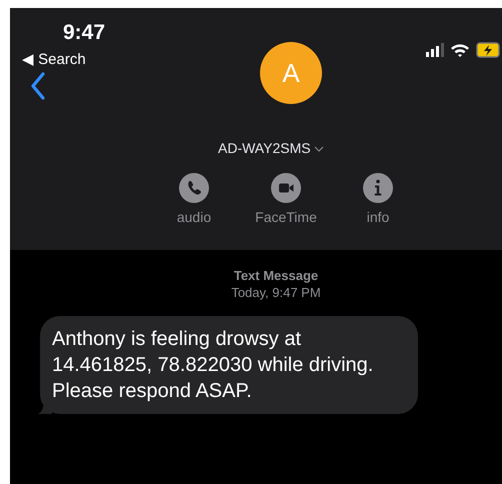  Describe the element at coordinates (271, 148) in the screenshot. I see `contact-name-button: AD-WAY2SMS` at that location.